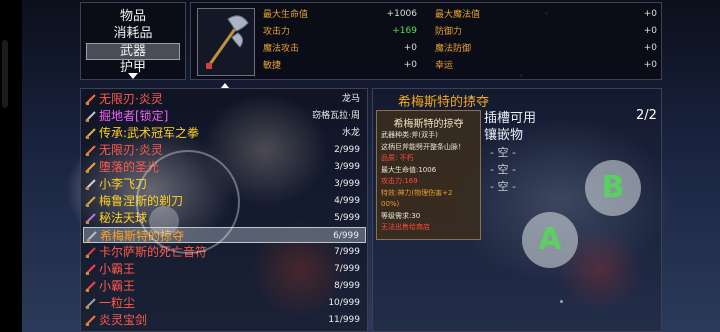 This screenshot has height=332, width=720. I want to click on a-button: A, so click(550, 240).